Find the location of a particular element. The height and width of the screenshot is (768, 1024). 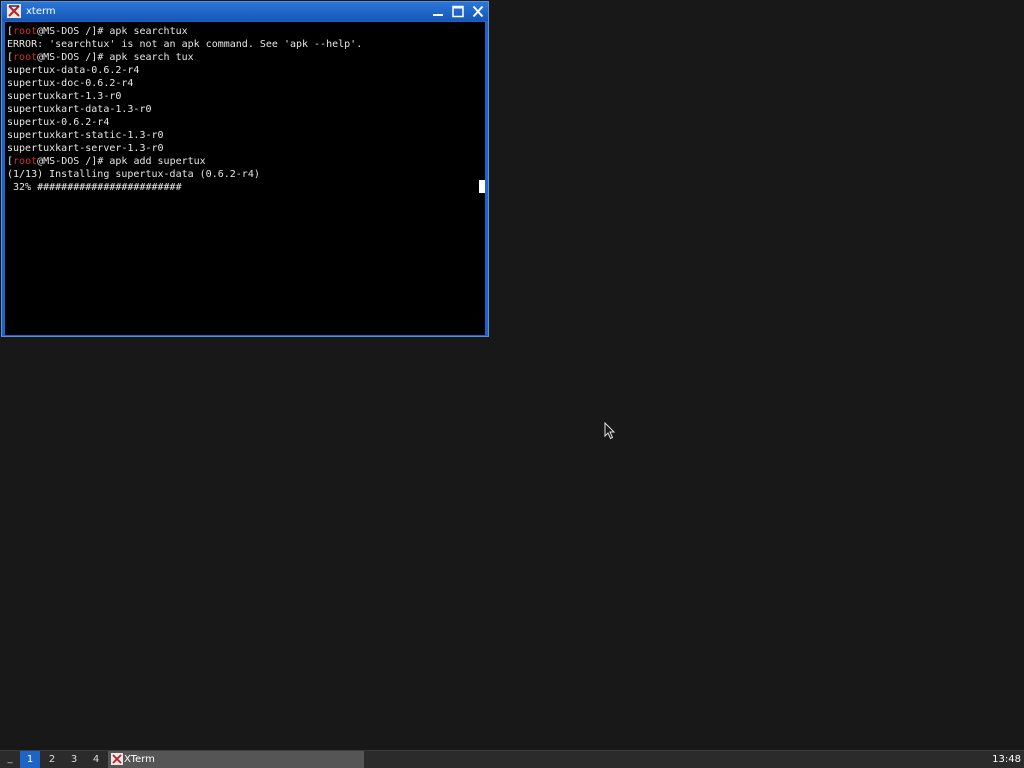

terminal-output-line: supertuxkart-server-1.3-r0 is located at coordinates (85, 148).